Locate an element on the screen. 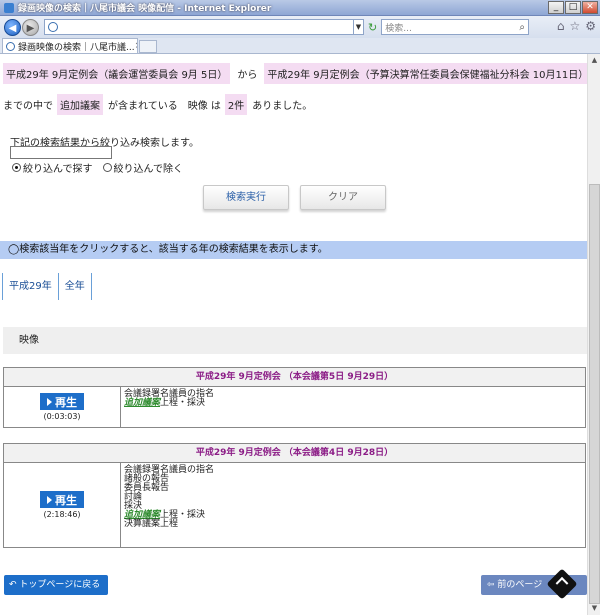 This screenshot has height=615, width=600. result-prefix: までの中で is located at coordinates (28, 106).